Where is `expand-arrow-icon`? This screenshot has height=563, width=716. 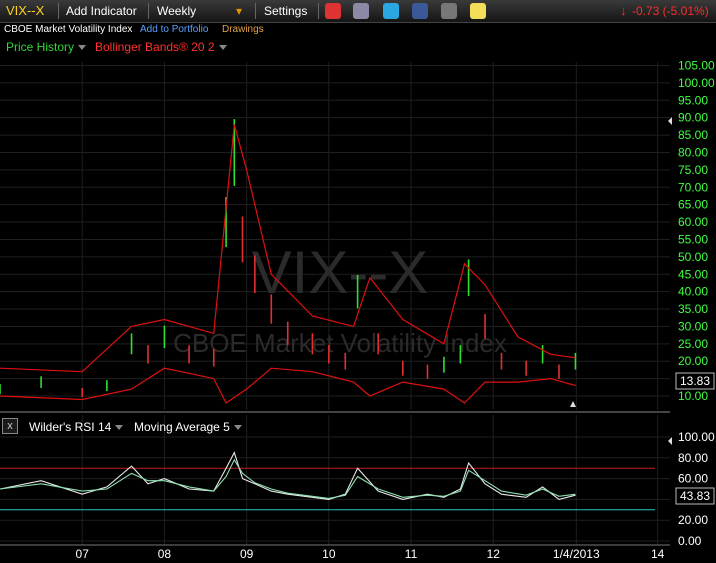 expand-arrow-icon is located at coordinates (573, 404).